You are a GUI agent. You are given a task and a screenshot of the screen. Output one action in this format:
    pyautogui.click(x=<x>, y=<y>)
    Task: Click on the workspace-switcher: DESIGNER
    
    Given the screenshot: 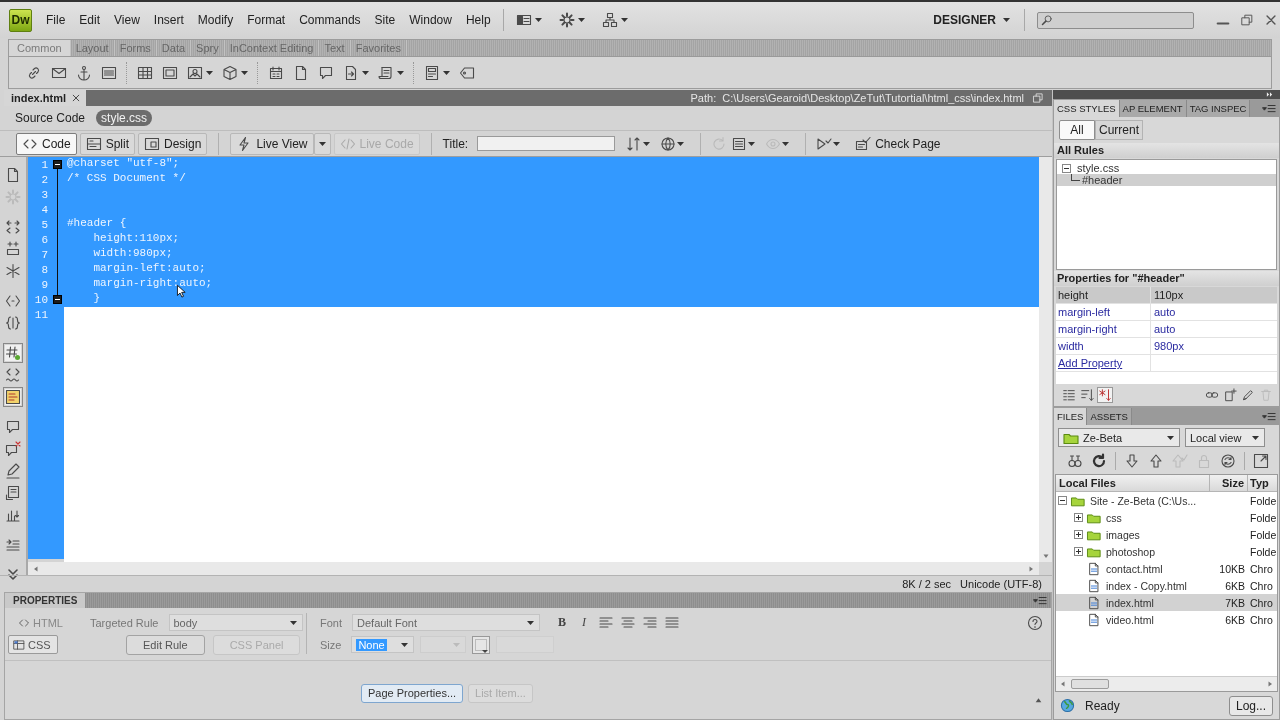 What is the action you would take?
    pyautogui.click(x=971, y=20)
    